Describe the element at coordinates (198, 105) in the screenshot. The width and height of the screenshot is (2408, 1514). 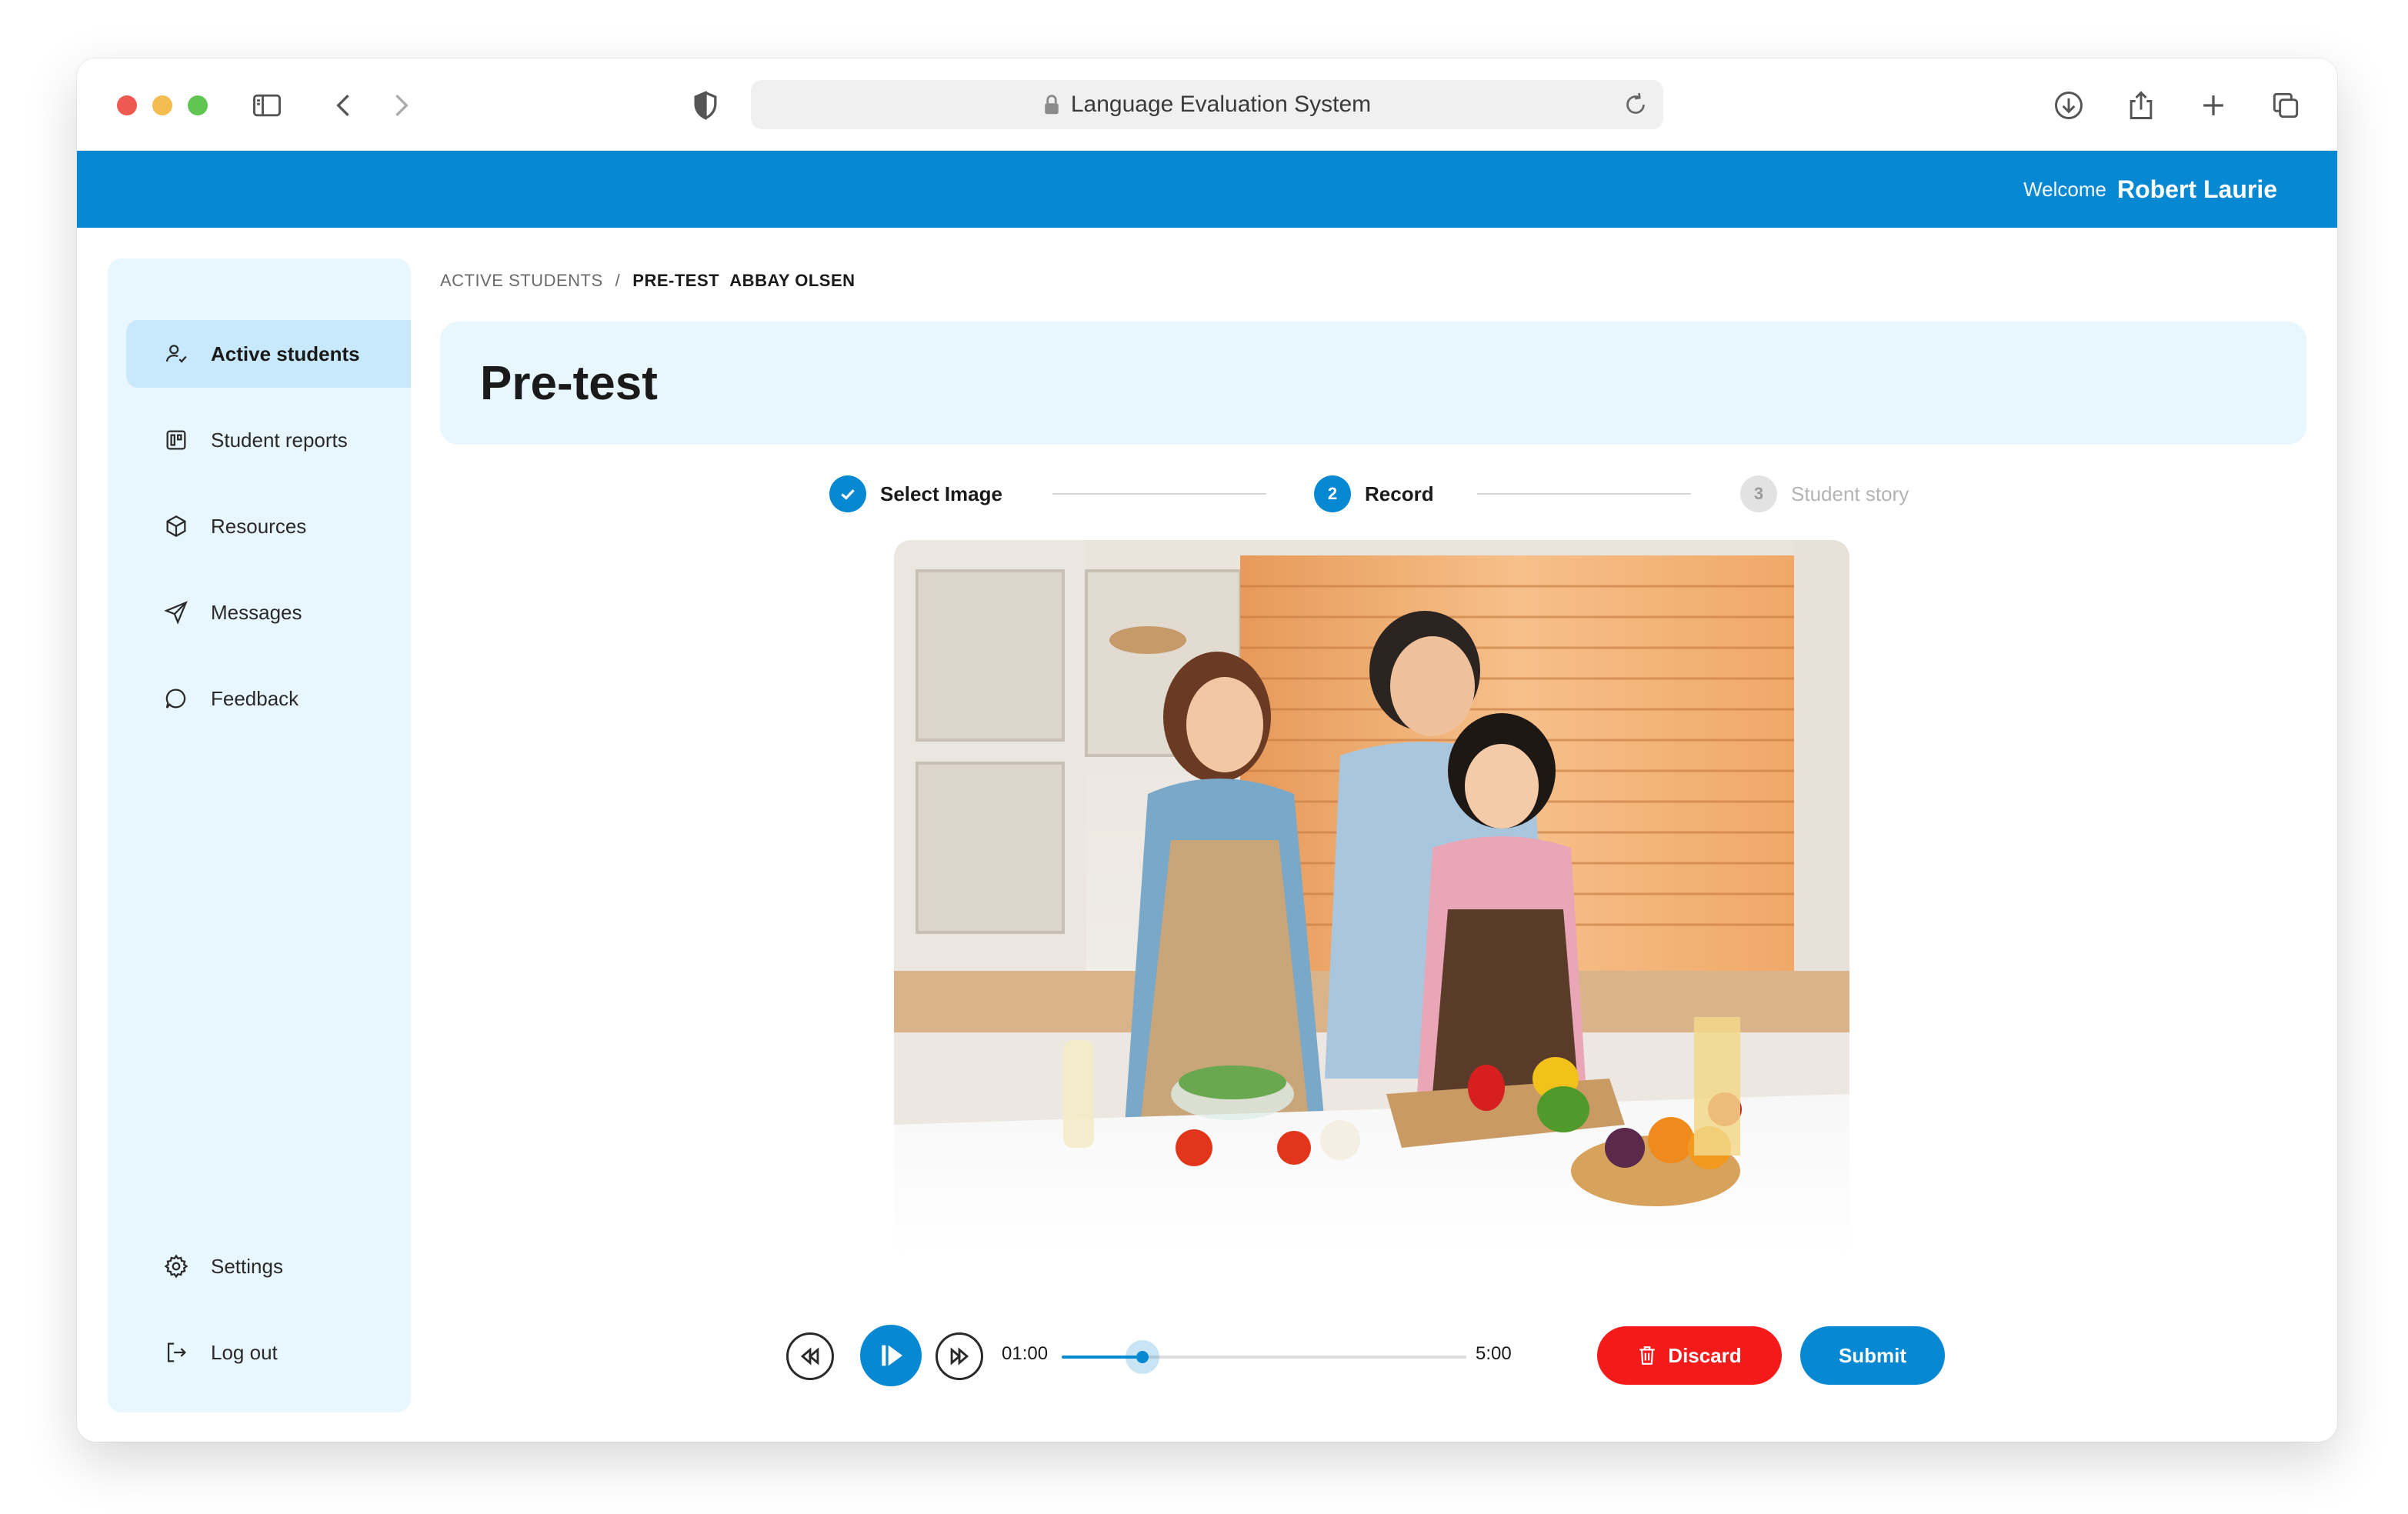
I see `maximize-window-button` at that location.